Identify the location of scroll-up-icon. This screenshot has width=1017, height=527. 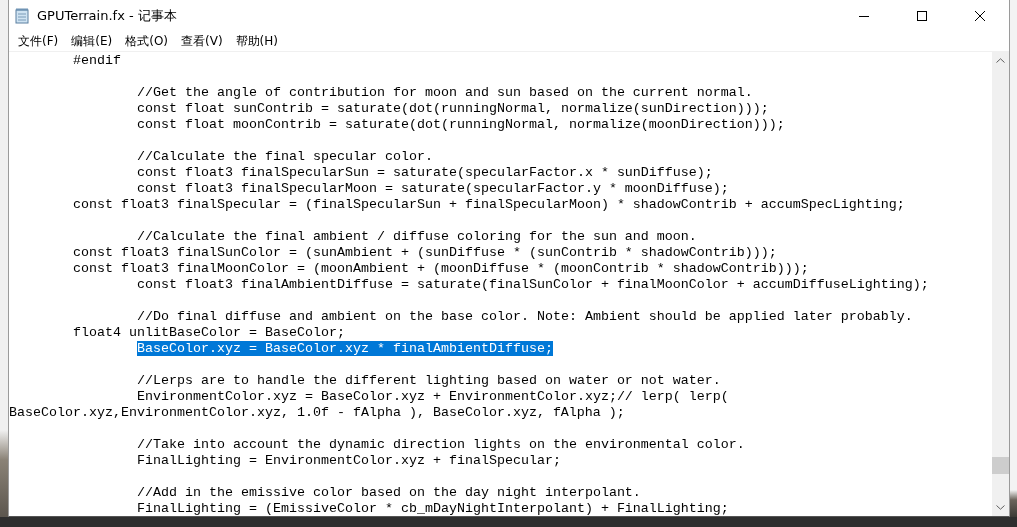
(1000, 60).